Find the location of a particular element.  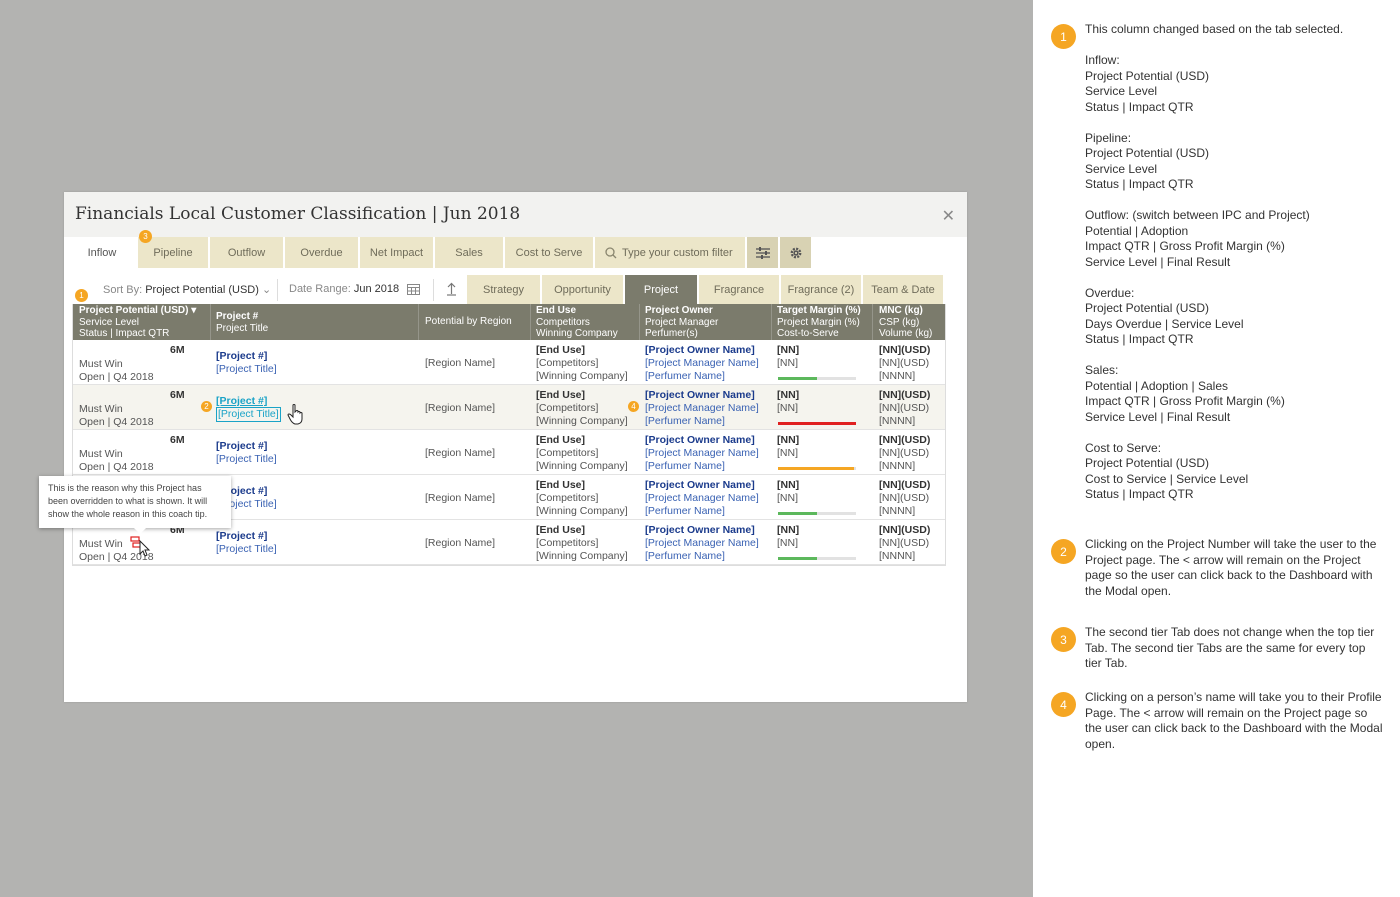

cost-to-serve-bar-fill is located at coordinates (816, 468).